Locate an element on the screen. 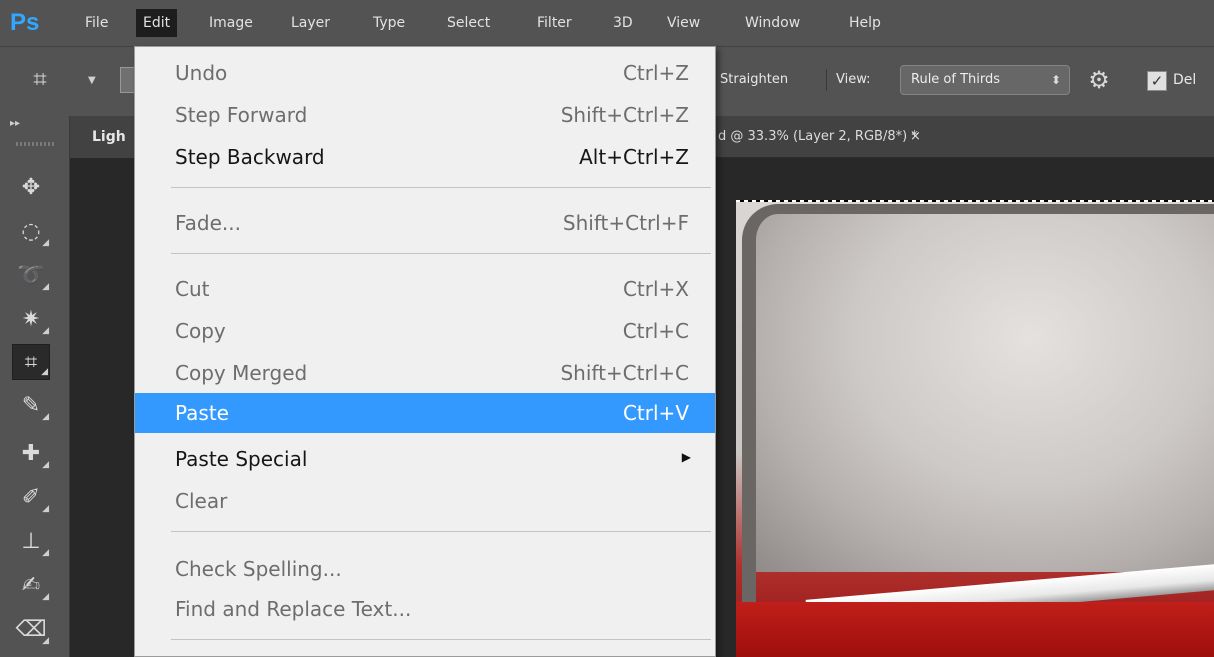  collapse-panel-icon: ▸▸ is located at coordinates (15, 123).